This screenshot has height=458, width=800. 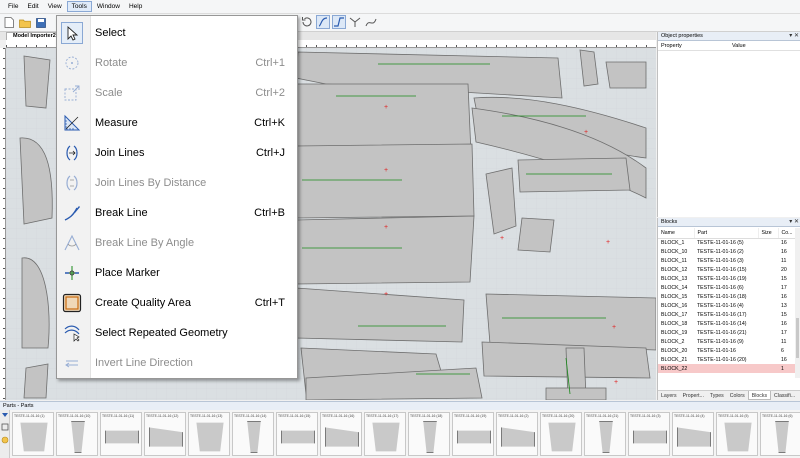 I want to click on part-thumbnail: TESTE-11-01-16 (18), so click(x=429, y=434).